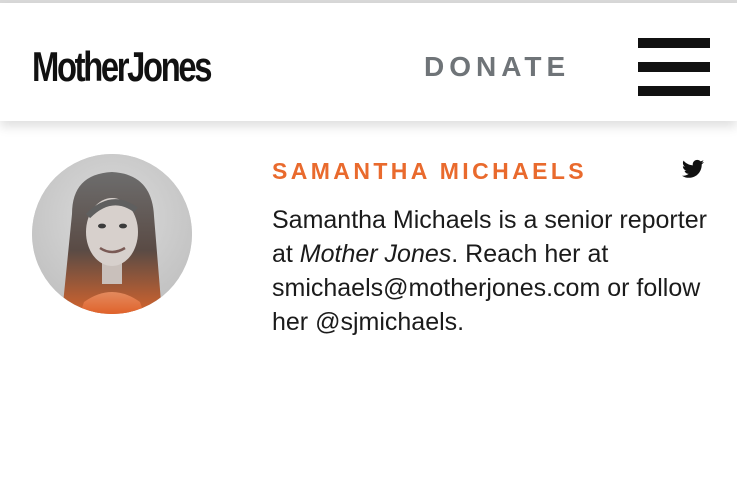  Describe the element at coordinates (497, 67) in the screenshot. I see `donate-button: DONATE` at that location.